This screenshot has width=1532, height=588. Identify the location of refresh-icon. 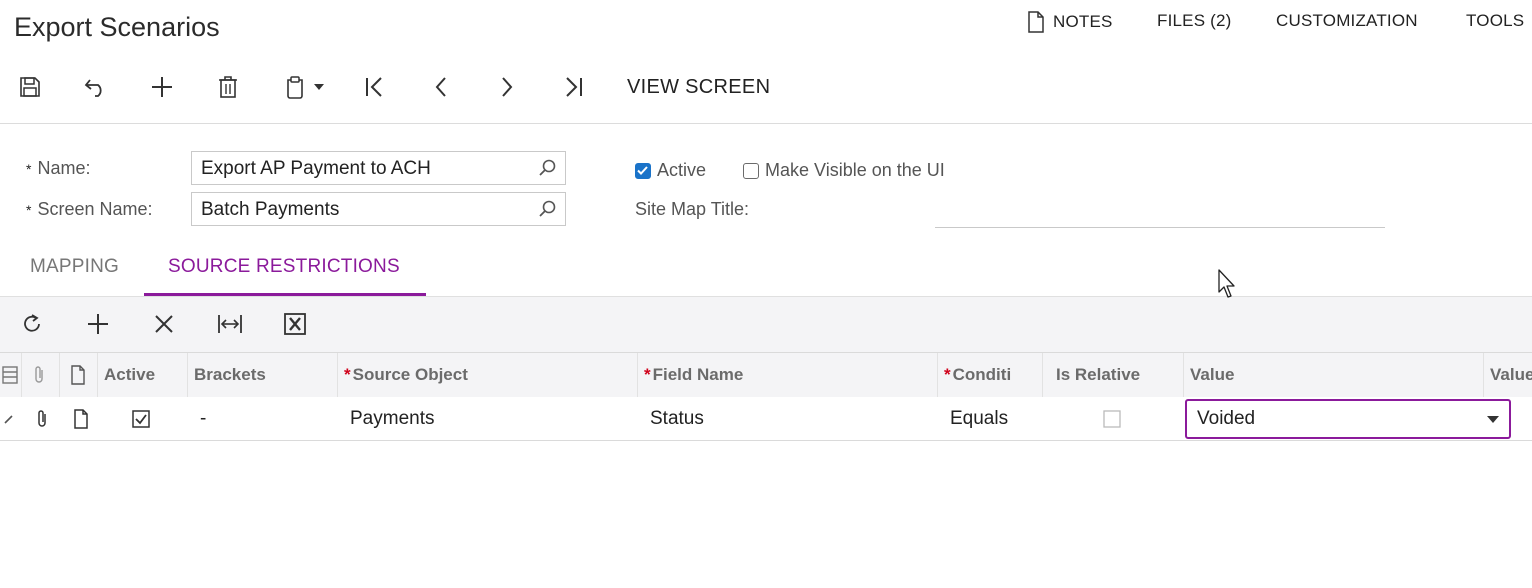
(32, 324).